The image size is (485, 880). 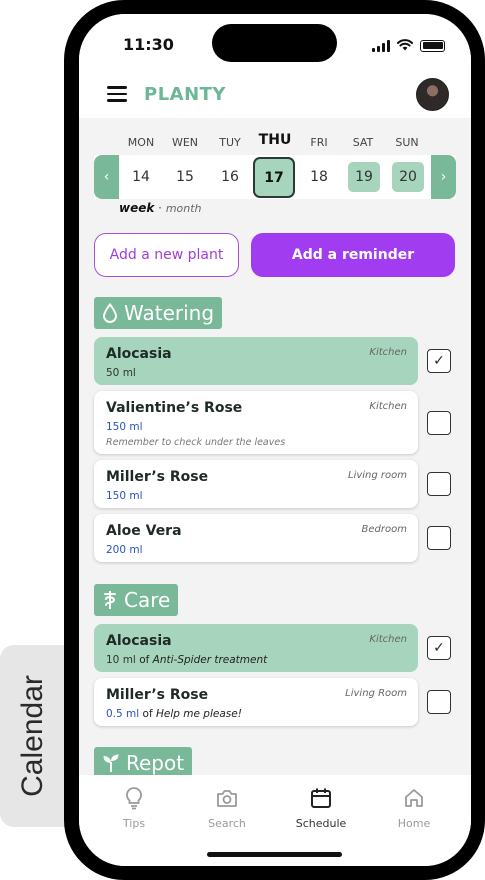 What do you see at coordinates (124, 550) in the screenshot?
I see `task-amount: 200 ml` at bounding box center [124, 550].